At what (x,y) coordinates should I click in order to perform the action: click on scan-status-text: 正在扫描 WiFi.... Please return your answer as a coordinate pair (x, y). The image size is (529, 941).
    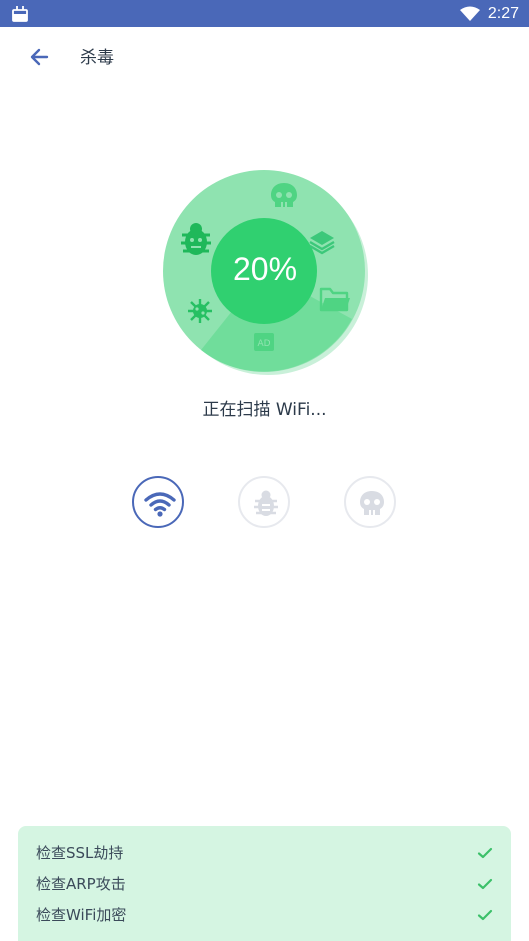
    Looking at the image, I should click on (264, 410).